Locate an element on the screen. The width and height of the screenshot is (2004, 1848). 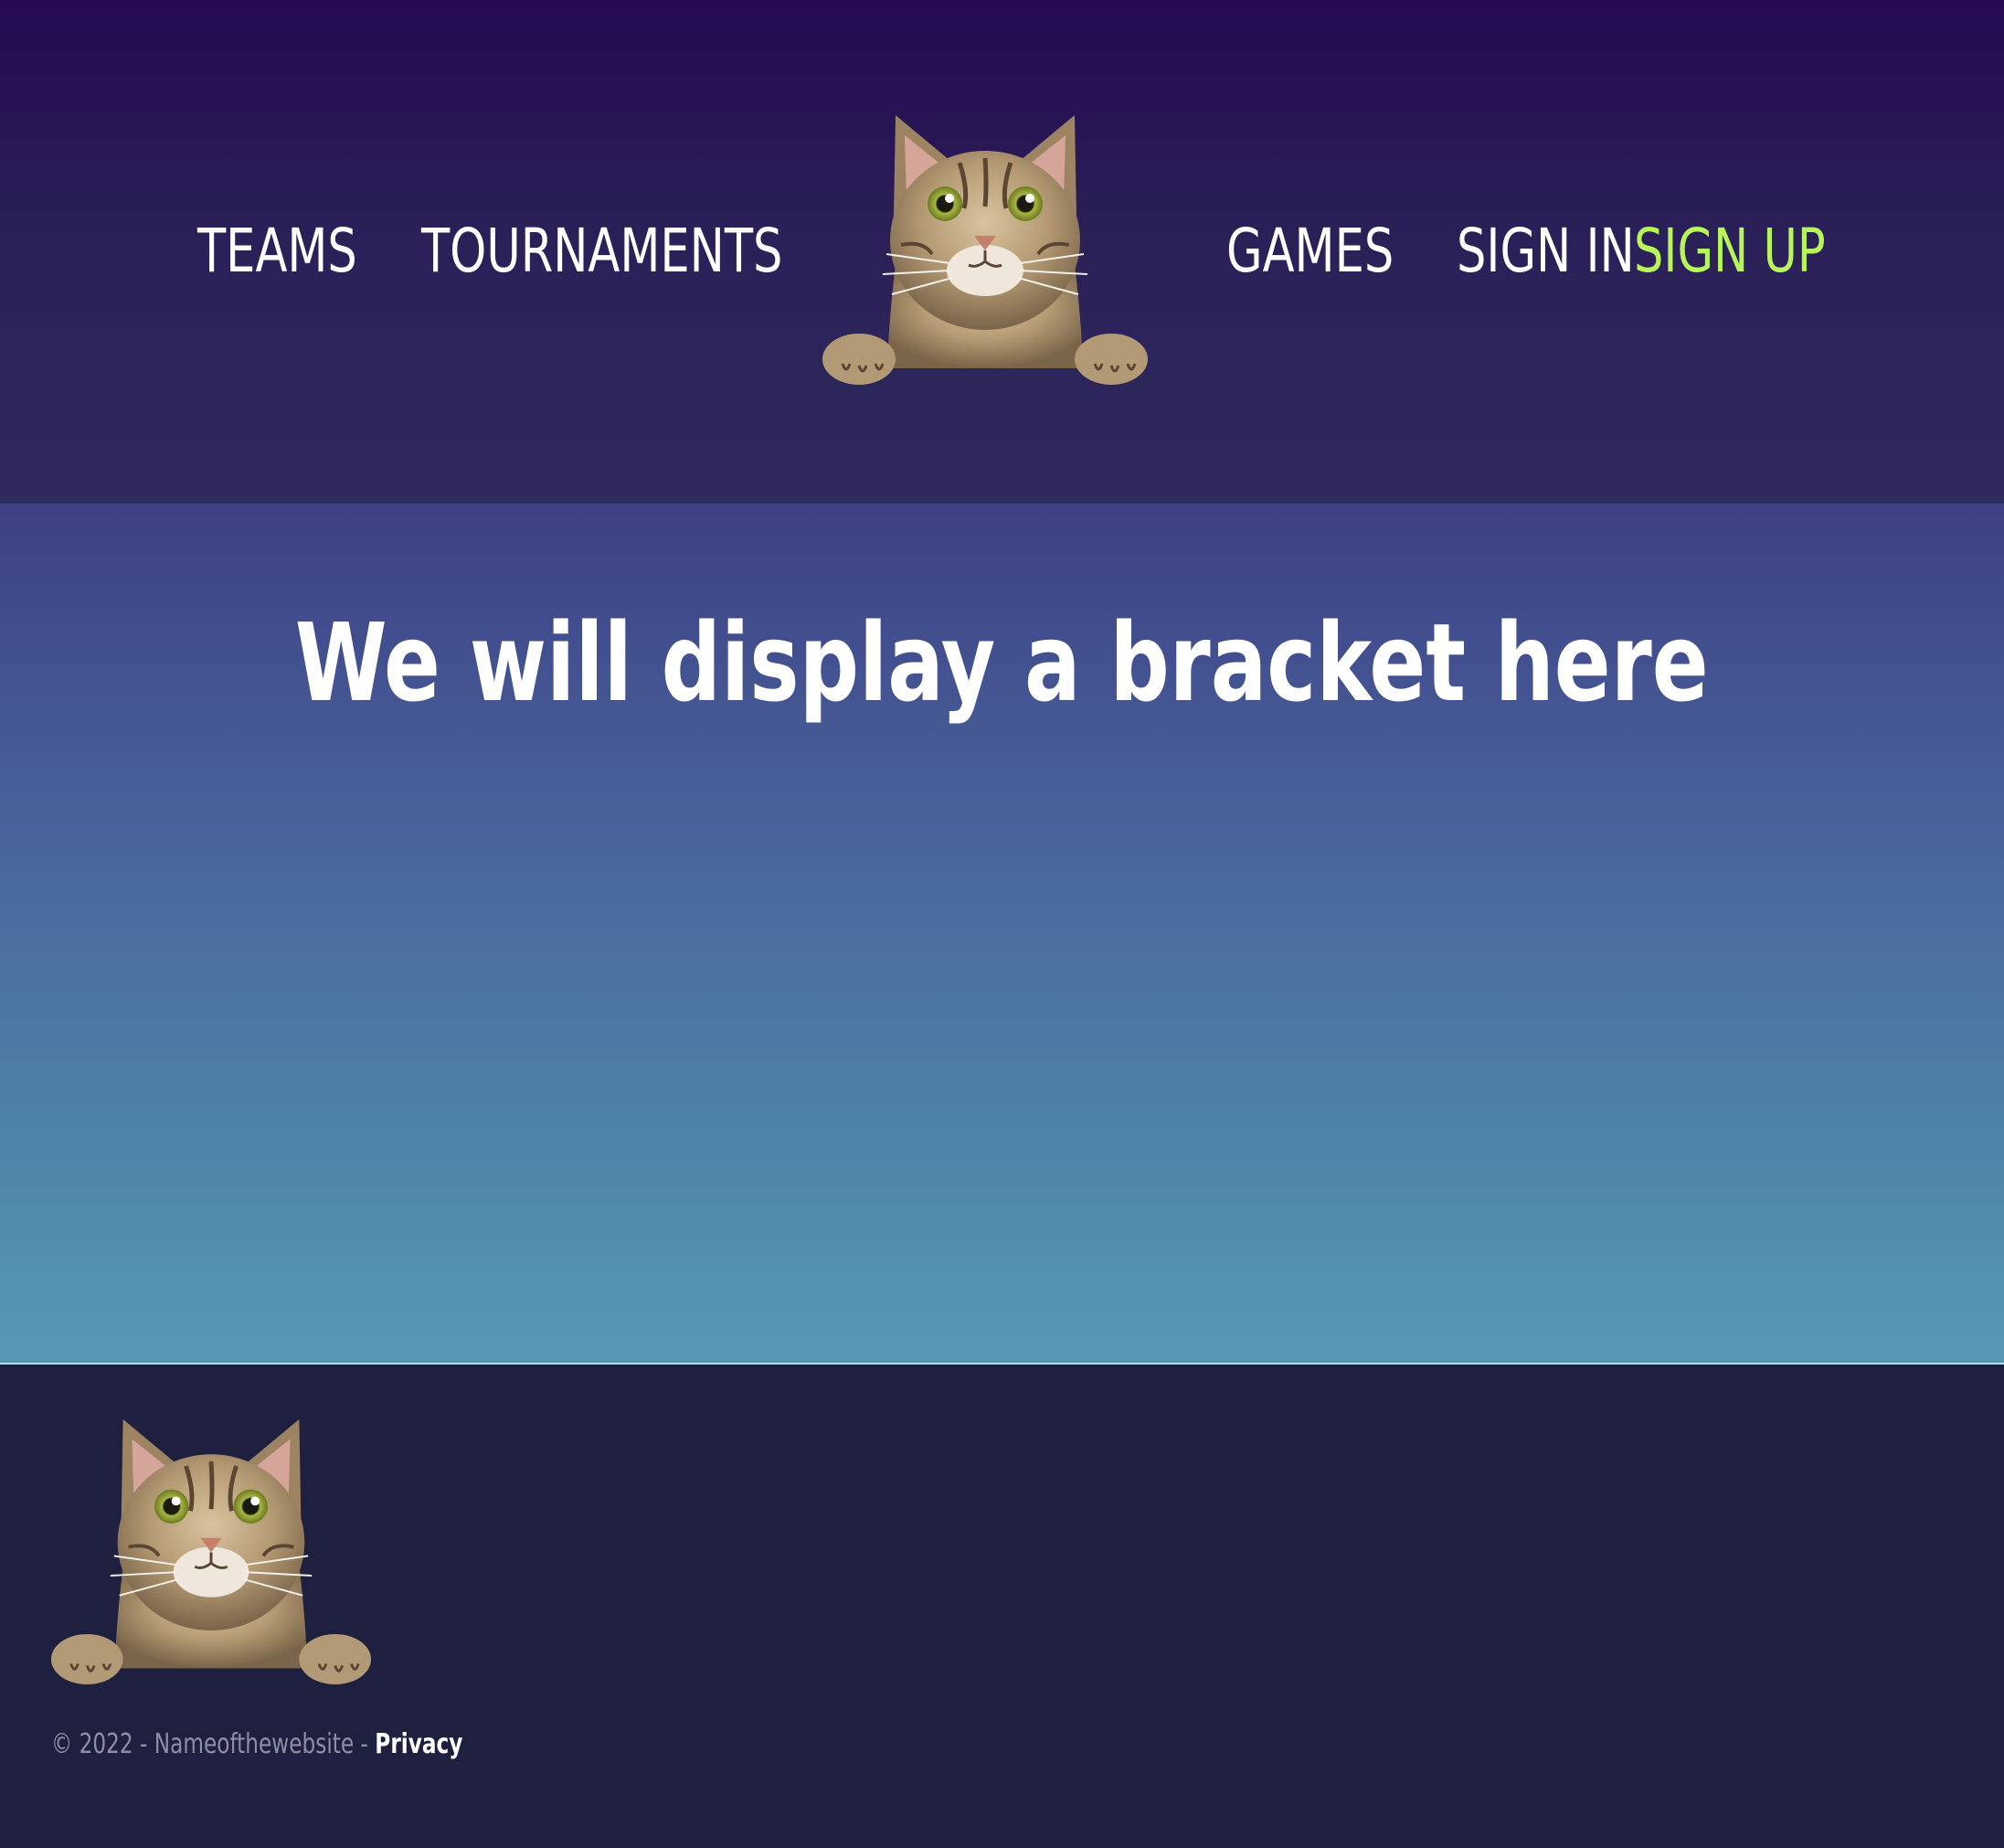
nav-link-tournaments: TOURNAMENTS is located at coordinates (601, 251).